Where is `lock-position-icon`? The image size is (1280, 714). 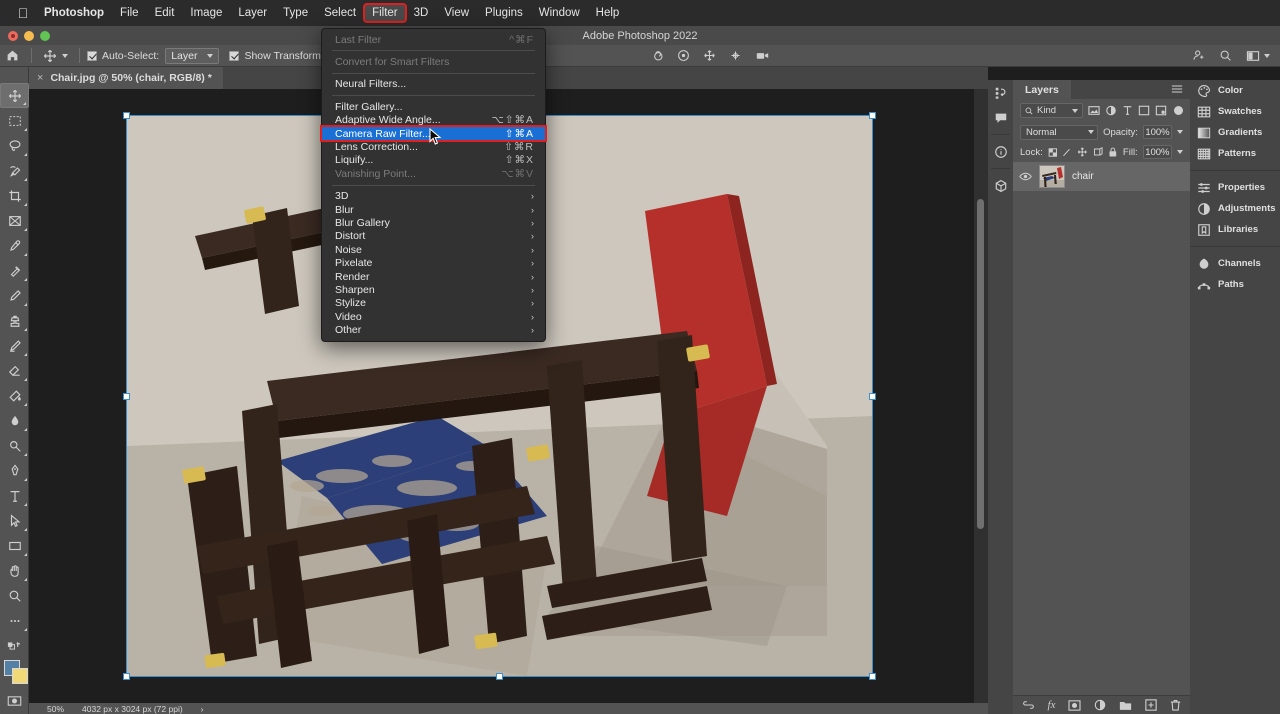
lock-position-icon is located at coordinates (1082, 152).